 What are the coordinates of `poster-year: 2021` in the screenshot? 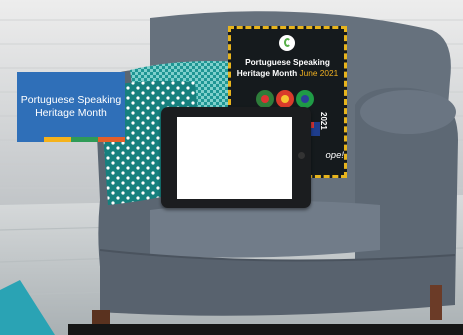 It's located at (323, 121).